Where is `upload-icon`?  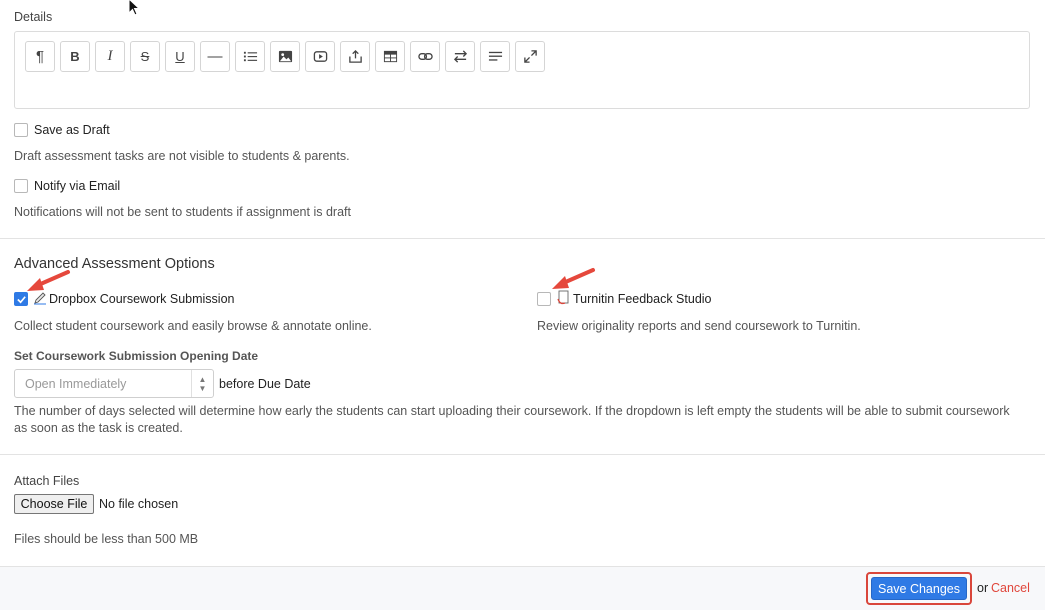 upload-icon is located at coordinates (355, 56).